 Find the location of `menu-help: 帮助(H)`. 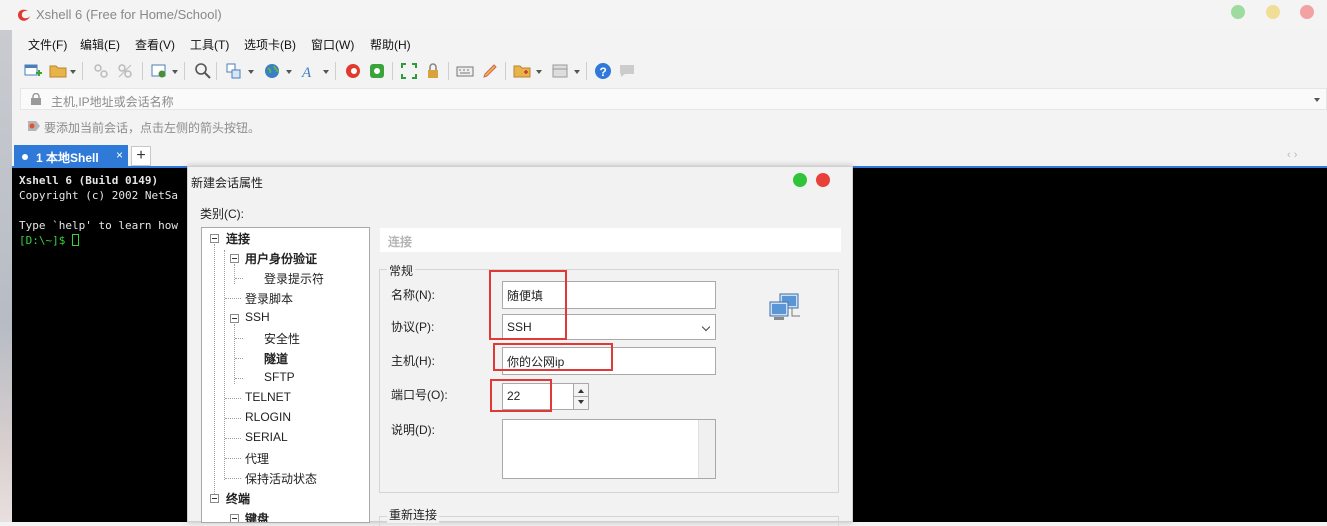

menu-help: 帮助(H) is located at coordinates (390, 44).